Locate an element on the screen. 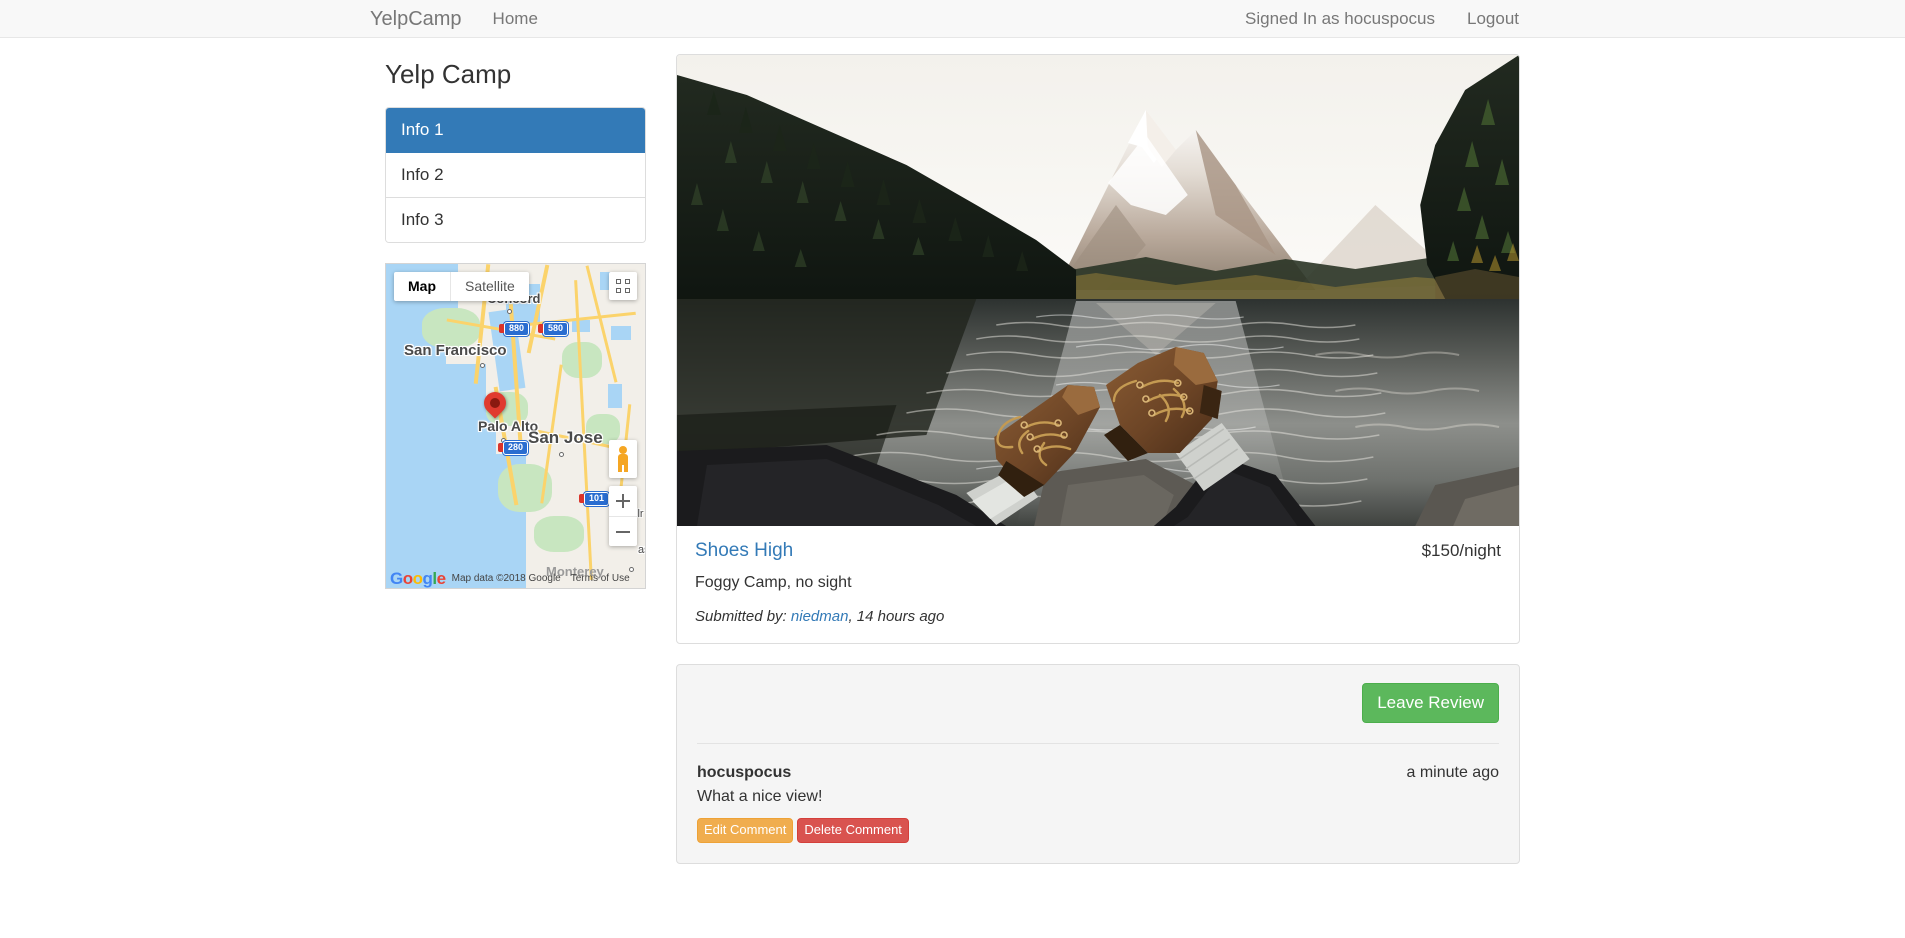  map-shield-880: 880 is located at coordinates (514, 328).